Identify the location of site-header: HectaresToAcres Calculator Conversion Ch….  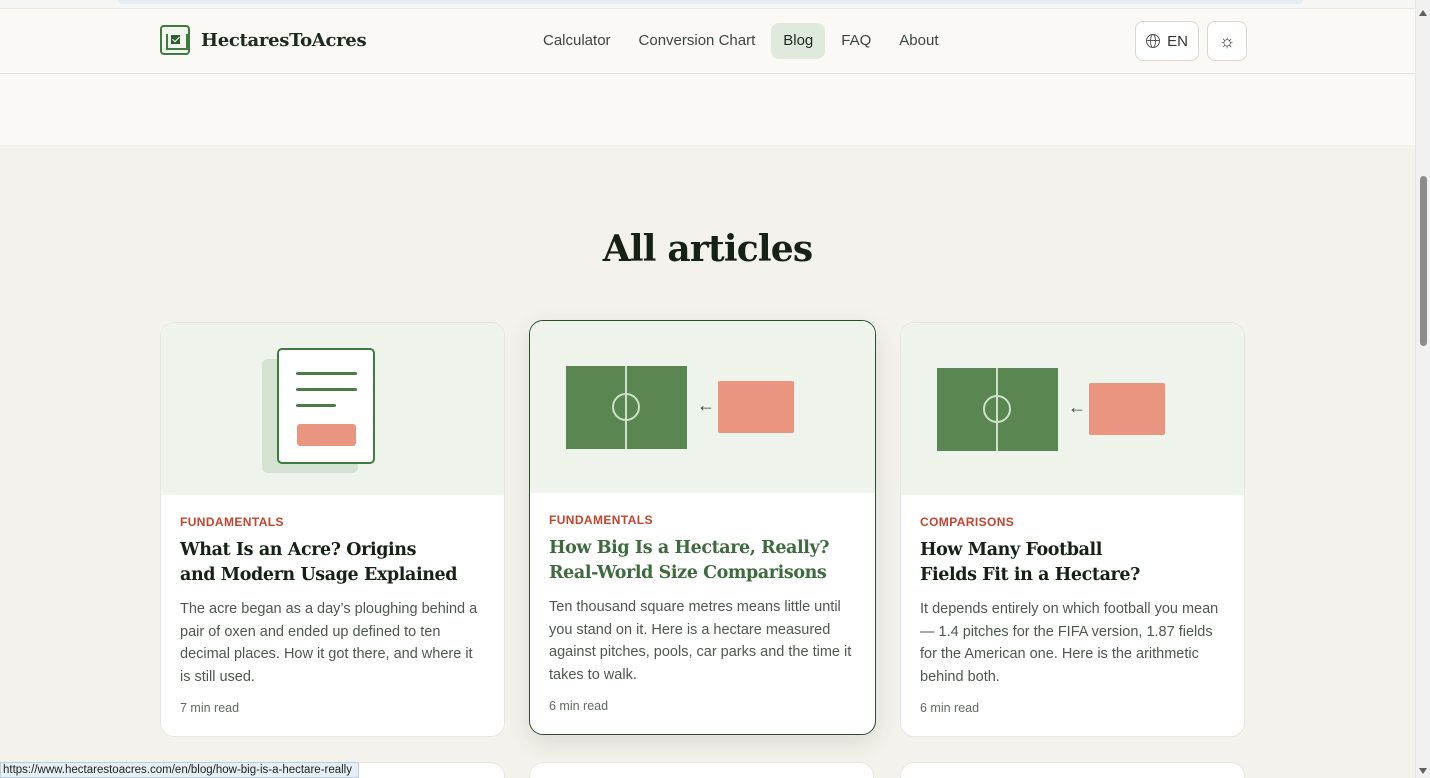
(707, 41).